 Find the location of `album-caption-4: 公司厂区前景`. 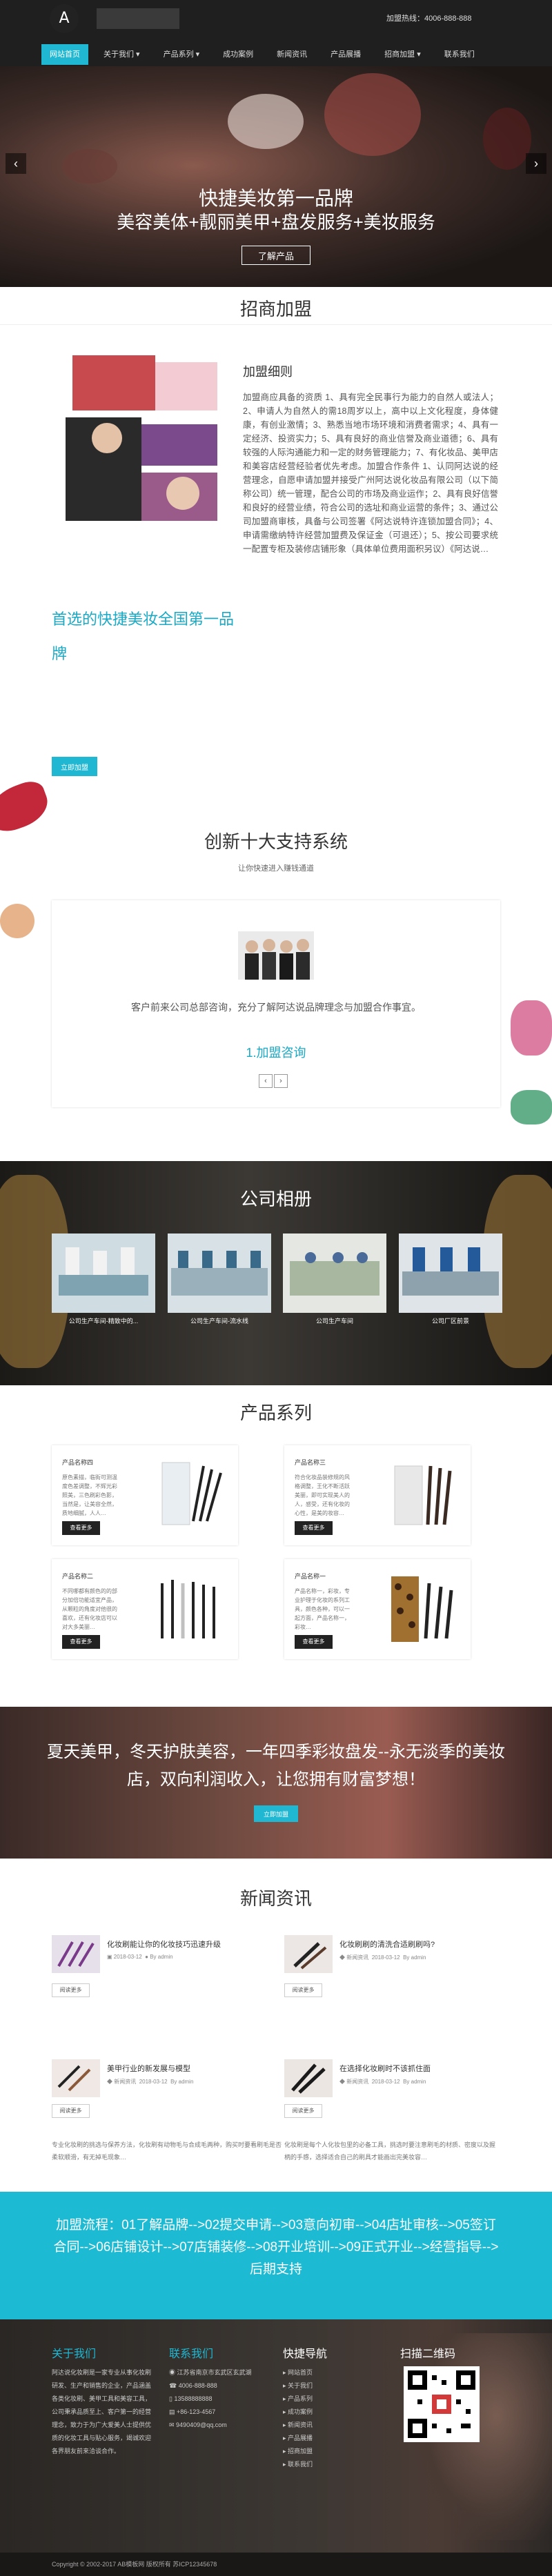

album-caption-4: 公司厂区前景 is located at coordinates (450, 1321).